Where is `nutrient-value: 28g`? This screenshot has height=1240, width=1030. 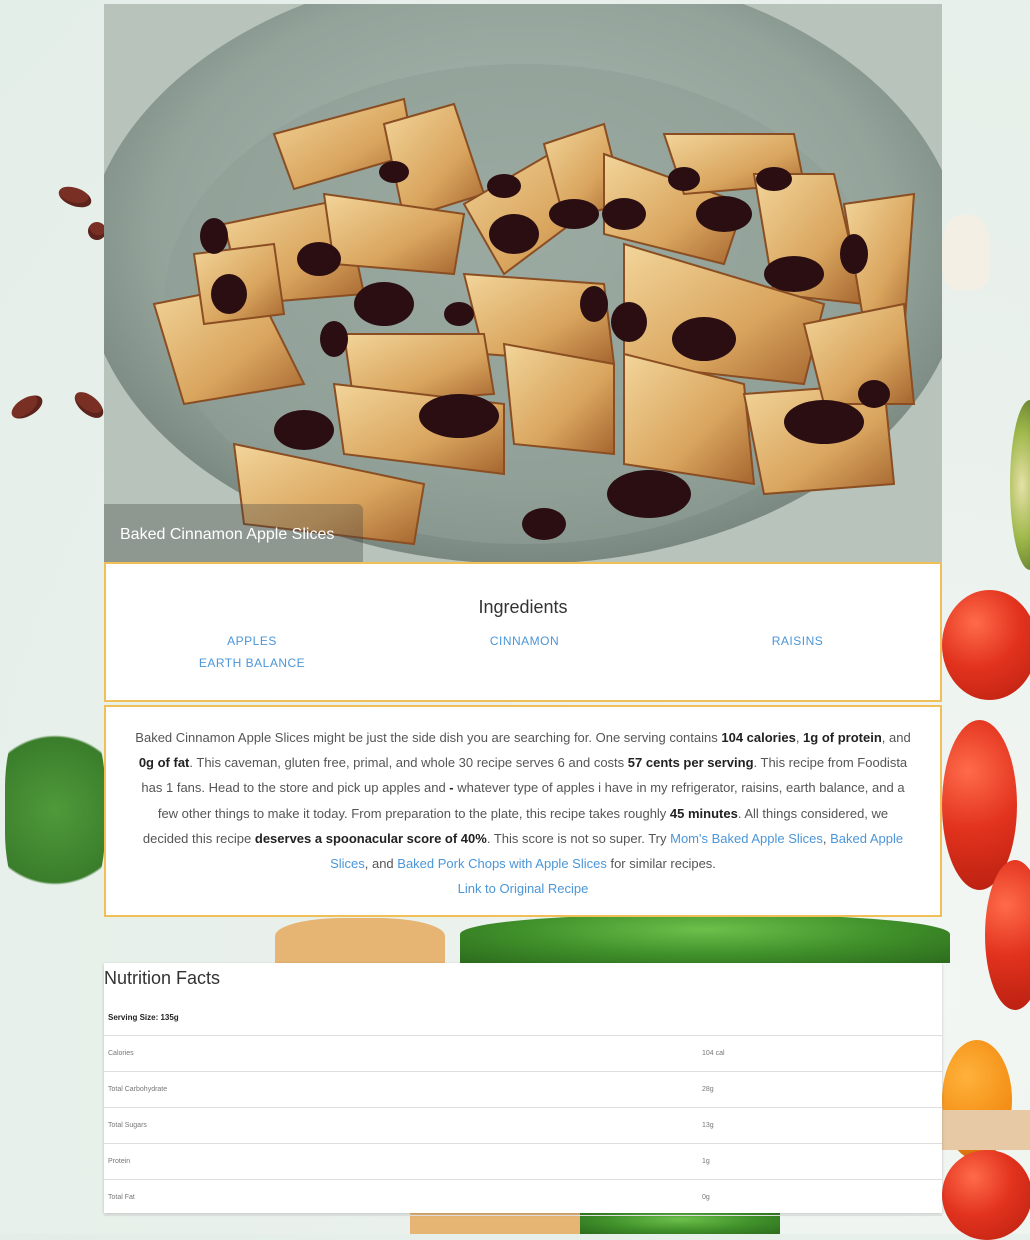 nutrient-value: 28g is located at coordinates (820, 1089).